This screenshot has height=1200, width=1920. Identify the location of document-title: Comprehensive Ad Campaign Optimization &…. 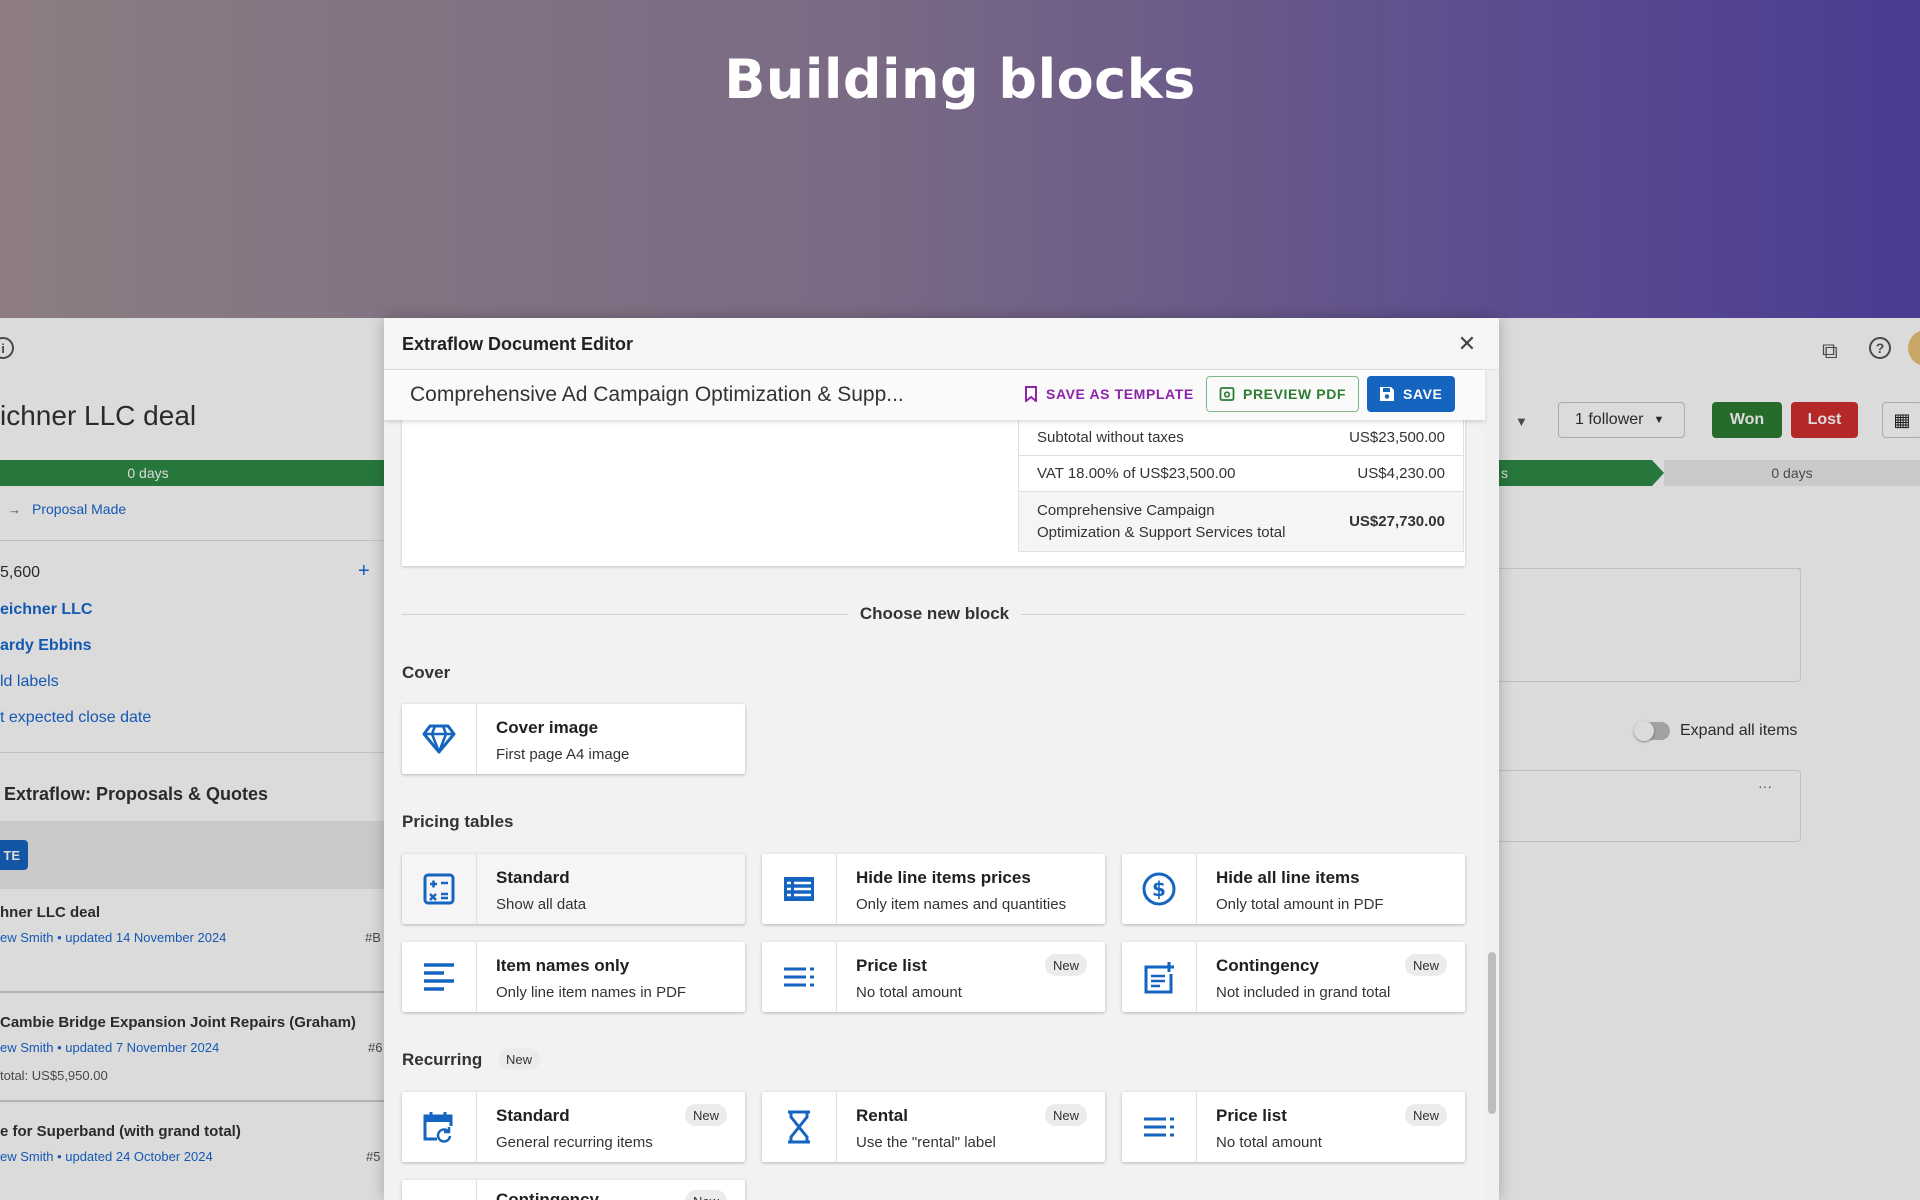
(657, 395).